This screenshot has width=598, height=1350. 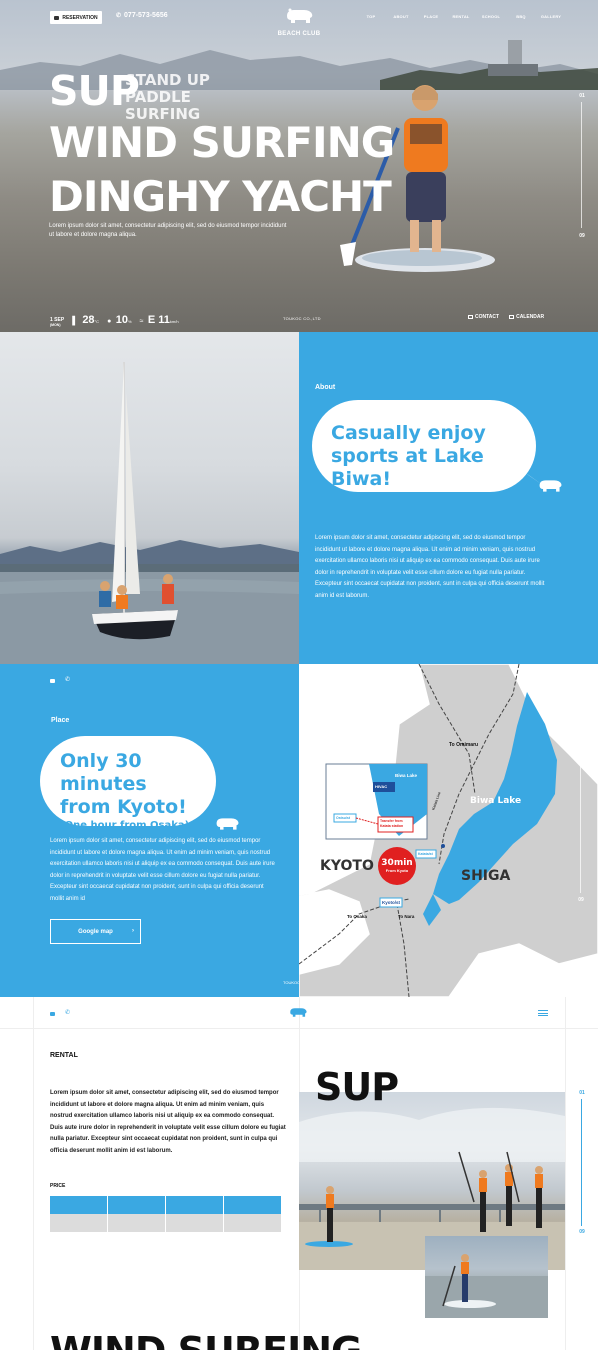 What do you see at coordinates (76, 17) in the screenshot?
I see `reservation-button: RESERVATION` at bounding box center [76, 17].